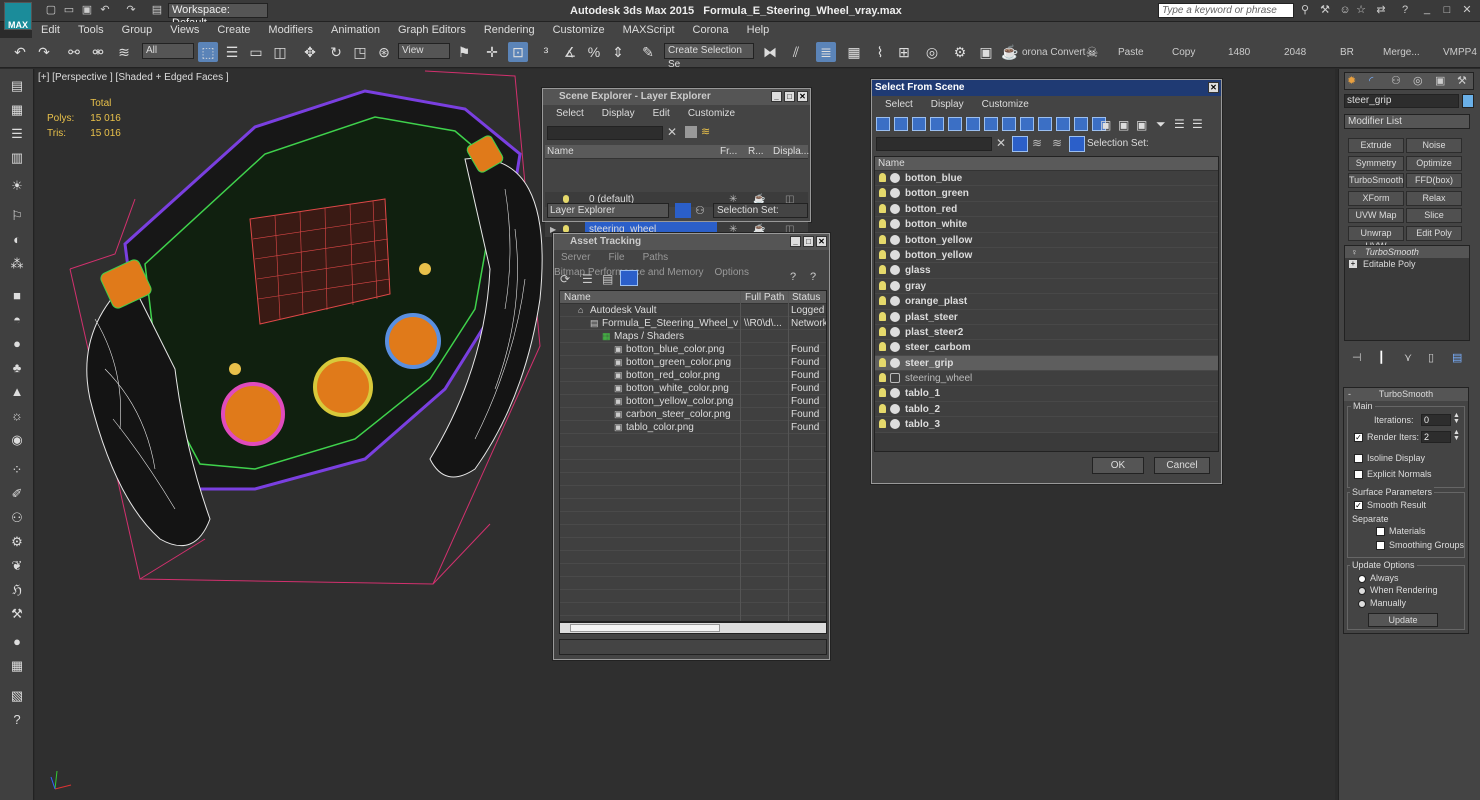 This screenshot has width=1480, height=800. Describe the element at coordinates (1092, 52) in the screenshot. I see `skull-icon: ☠` at that location.